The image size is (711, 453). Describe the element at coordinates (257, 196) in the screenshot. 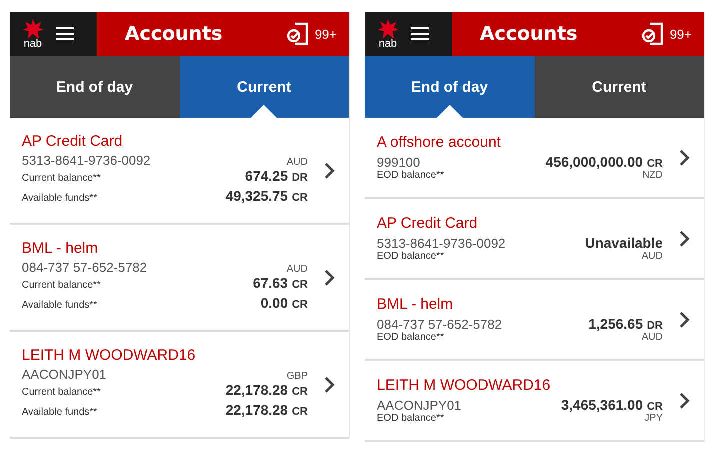

I see `balance-amount: 49,325.75` at that location.